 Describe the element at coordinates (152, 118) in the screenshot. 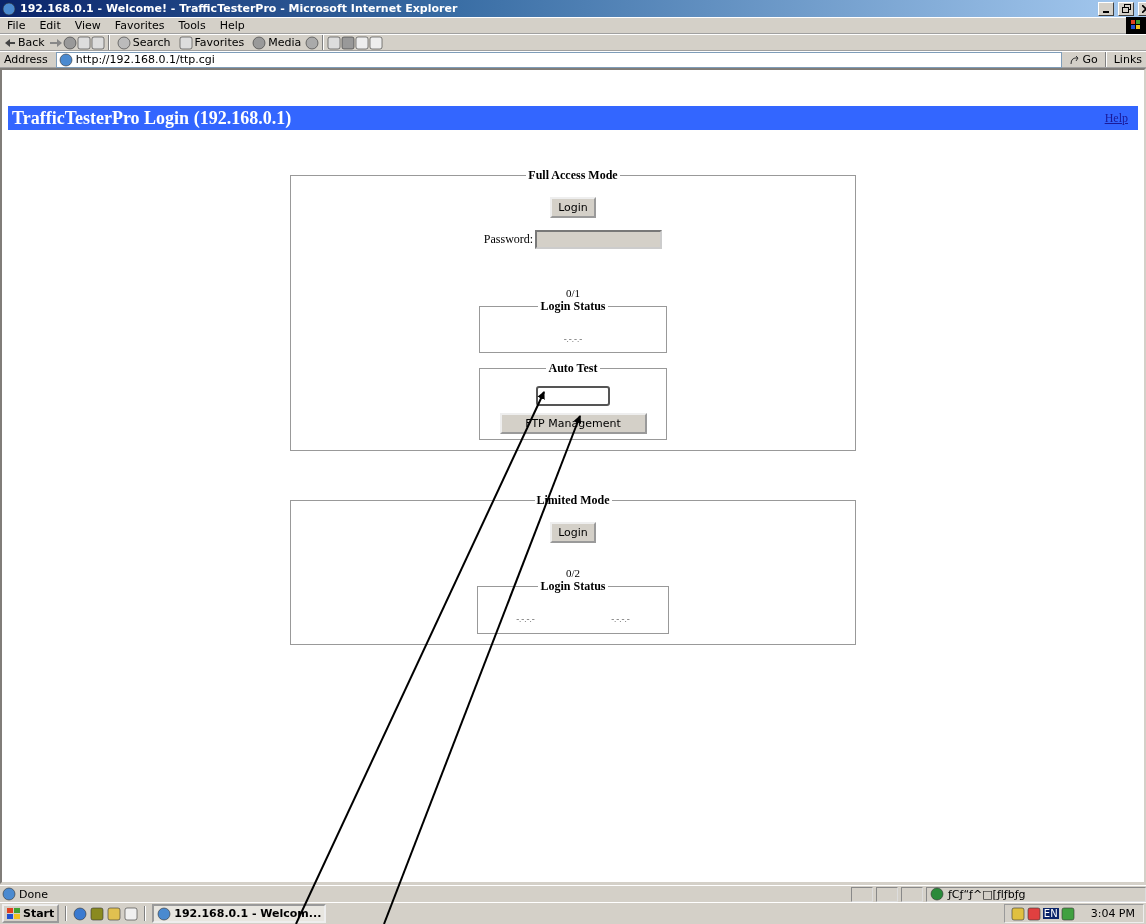

I see `page-title: TrafficTesterPro Login (192.168.0.1)` at that location.